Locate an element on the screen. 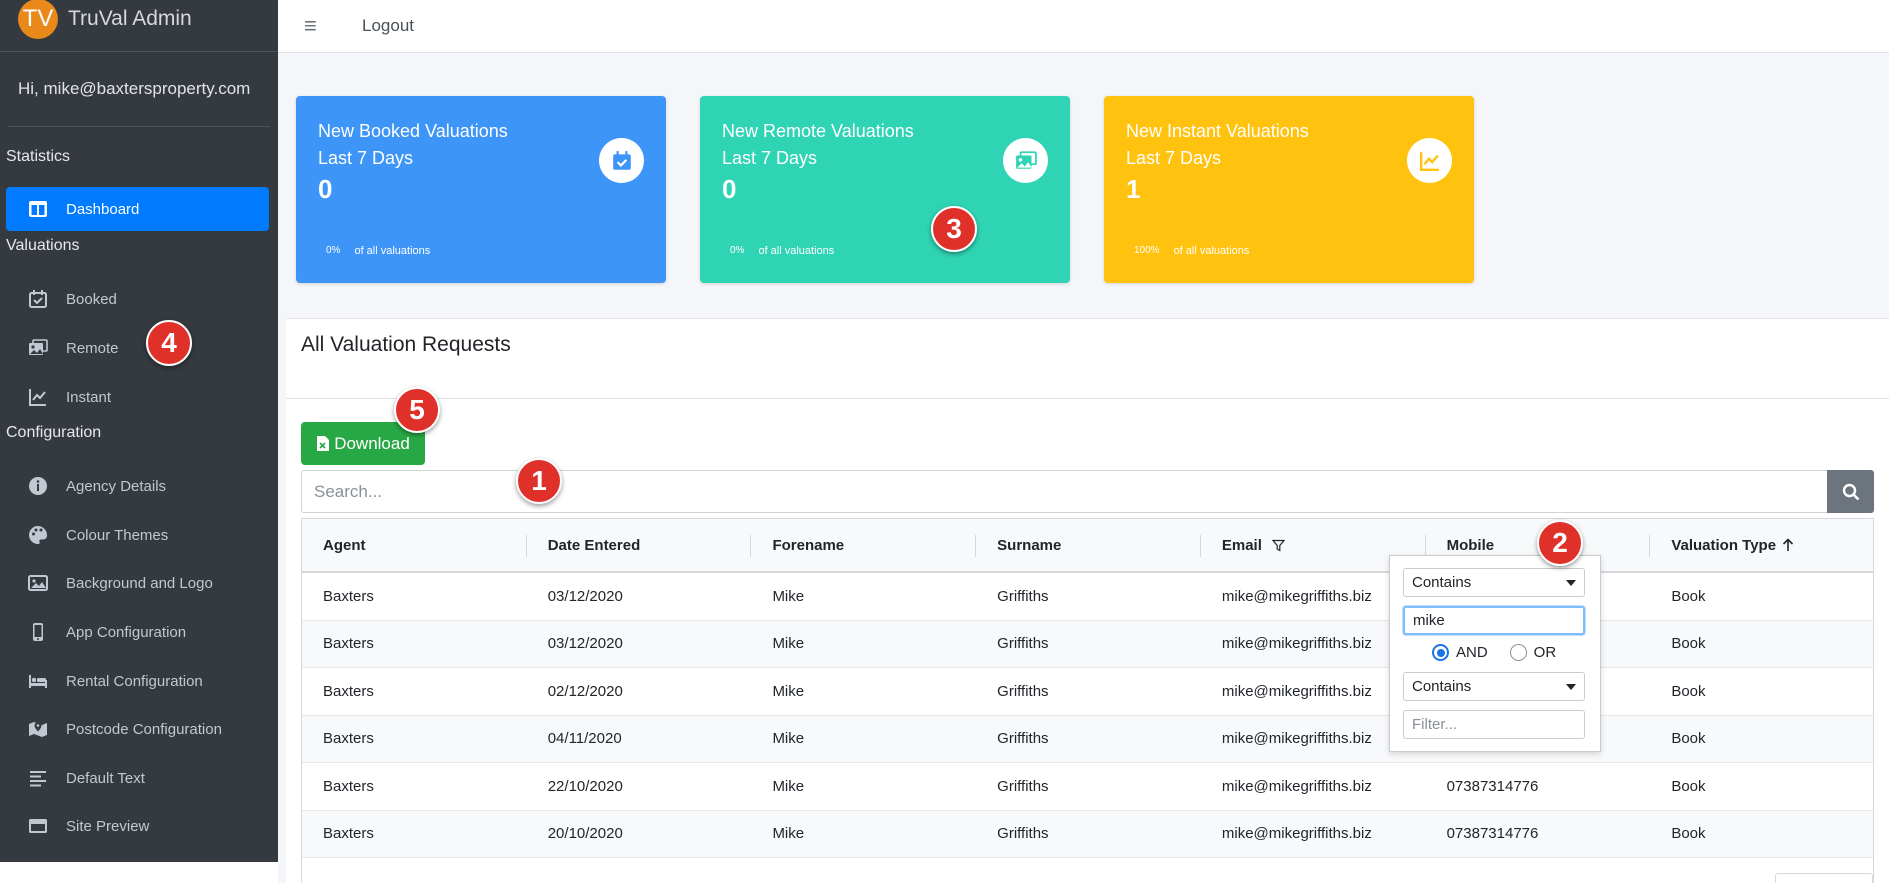  column-header-date-entered: Date Entered is located at coordinates (639, 545).